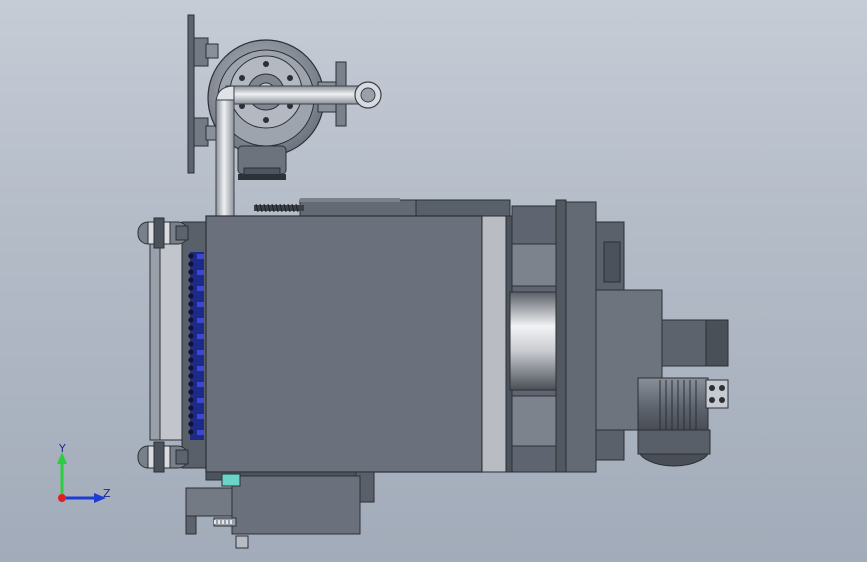 Image resolution: width=867 pixels, height=562 pixels. I want to click on filter-chain, so click(196, 346).